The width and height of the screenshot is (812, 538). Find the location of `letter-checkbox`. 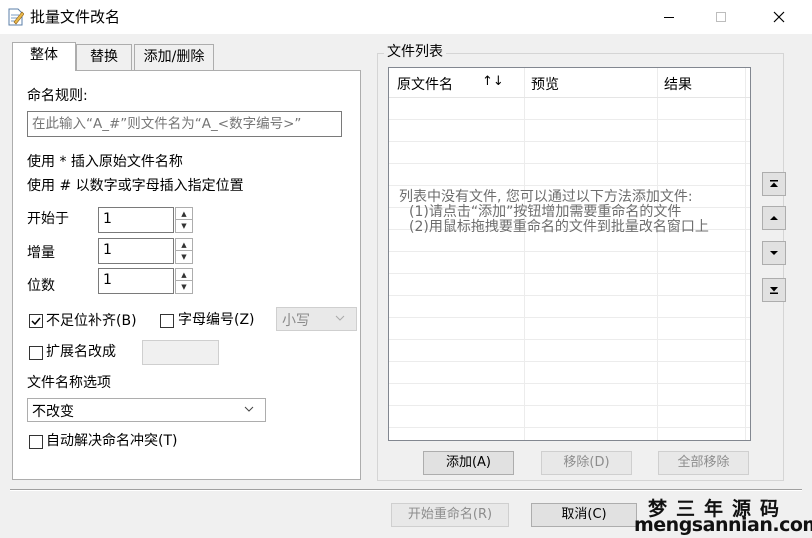

letter-checkbox is located at coordinates (167, 321).